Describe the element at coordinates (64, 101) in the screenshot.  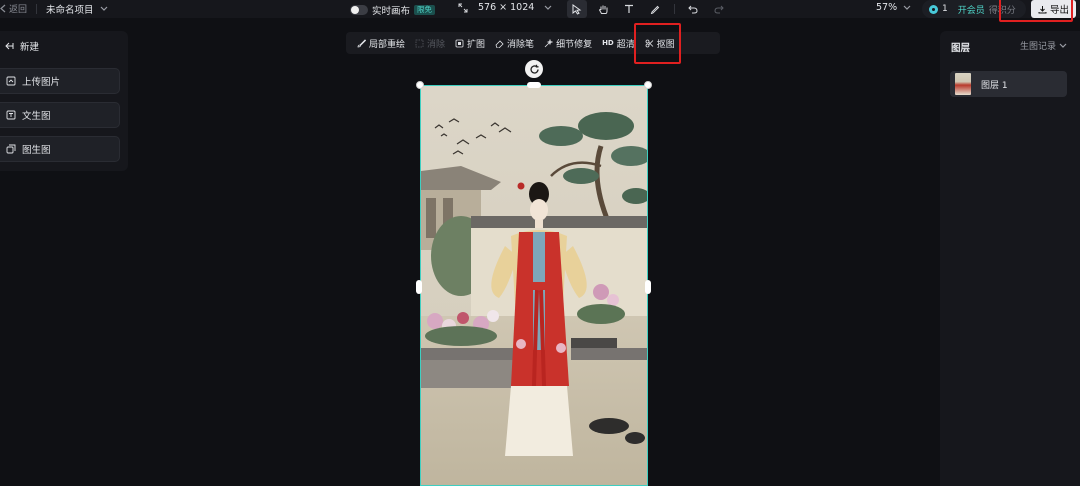
I see `left-panel: 新建 上传图片 文生图 图生图` at that location.